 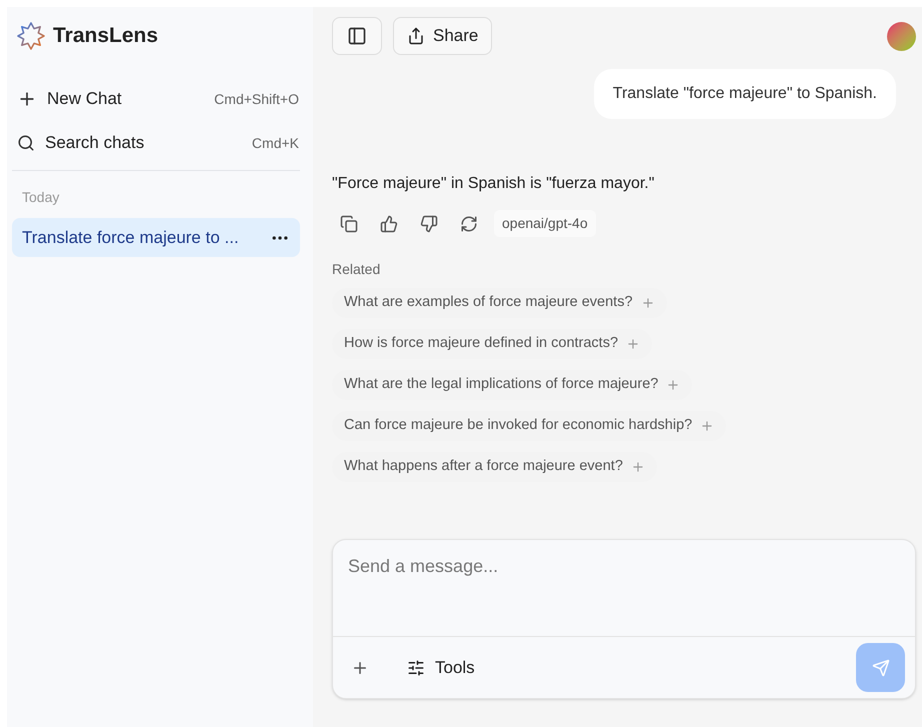 I want to click on search-icon, so click(x=26, y=143).